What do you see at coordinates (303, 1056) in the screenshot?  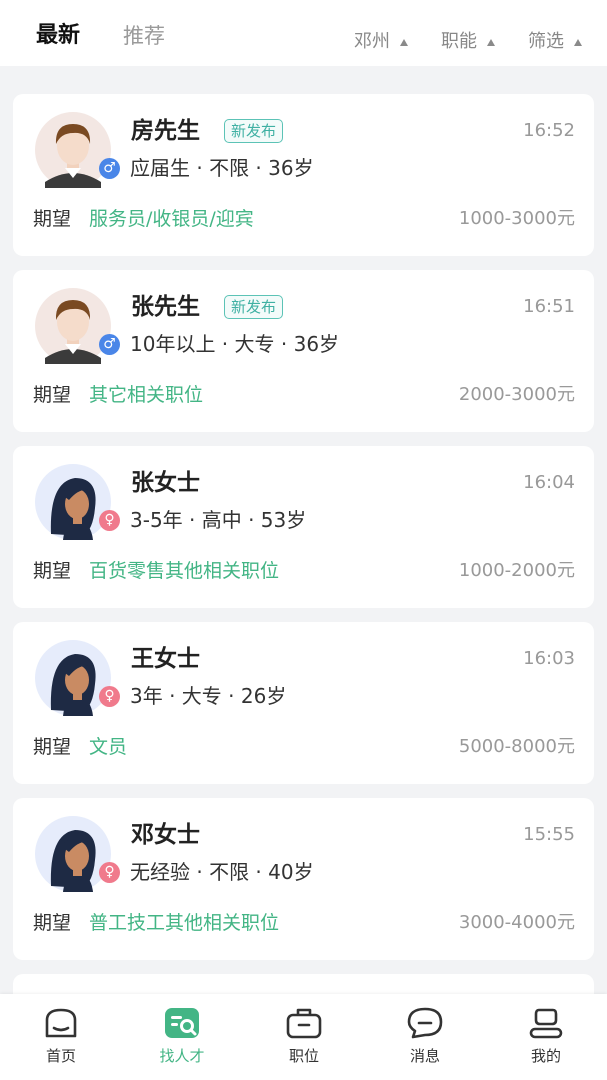 I see `nav-jobs-label: 职位` at bounding box center [303, 1056].